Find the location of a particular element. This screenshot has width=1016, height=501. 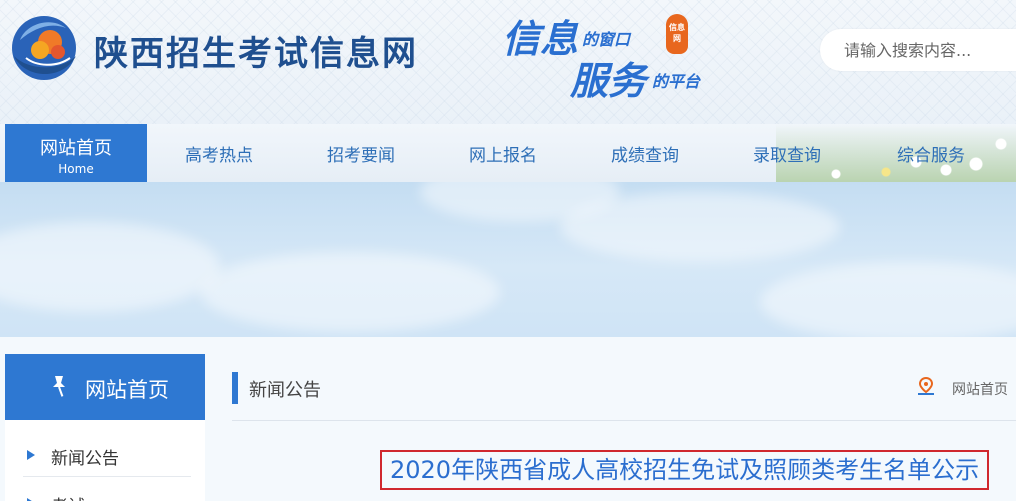

nav-home-sub: Home is located at coordinates (76, 169).